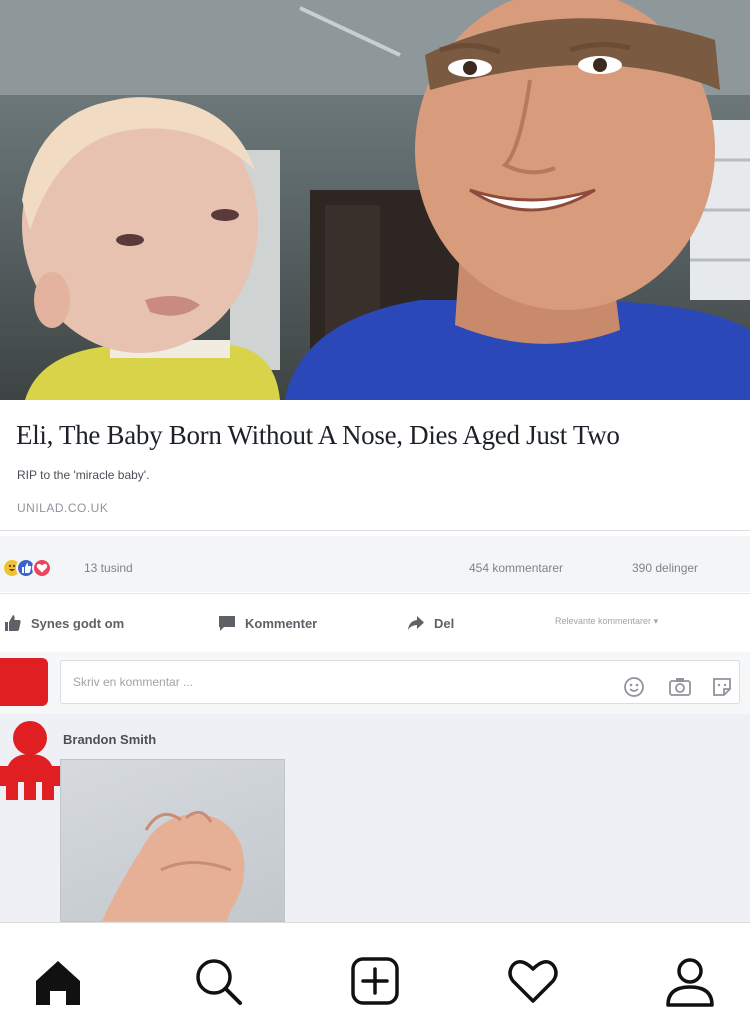  Describe the element at coordinates (444, 623) in the screenshot. I see `share-label: Del` at that location.